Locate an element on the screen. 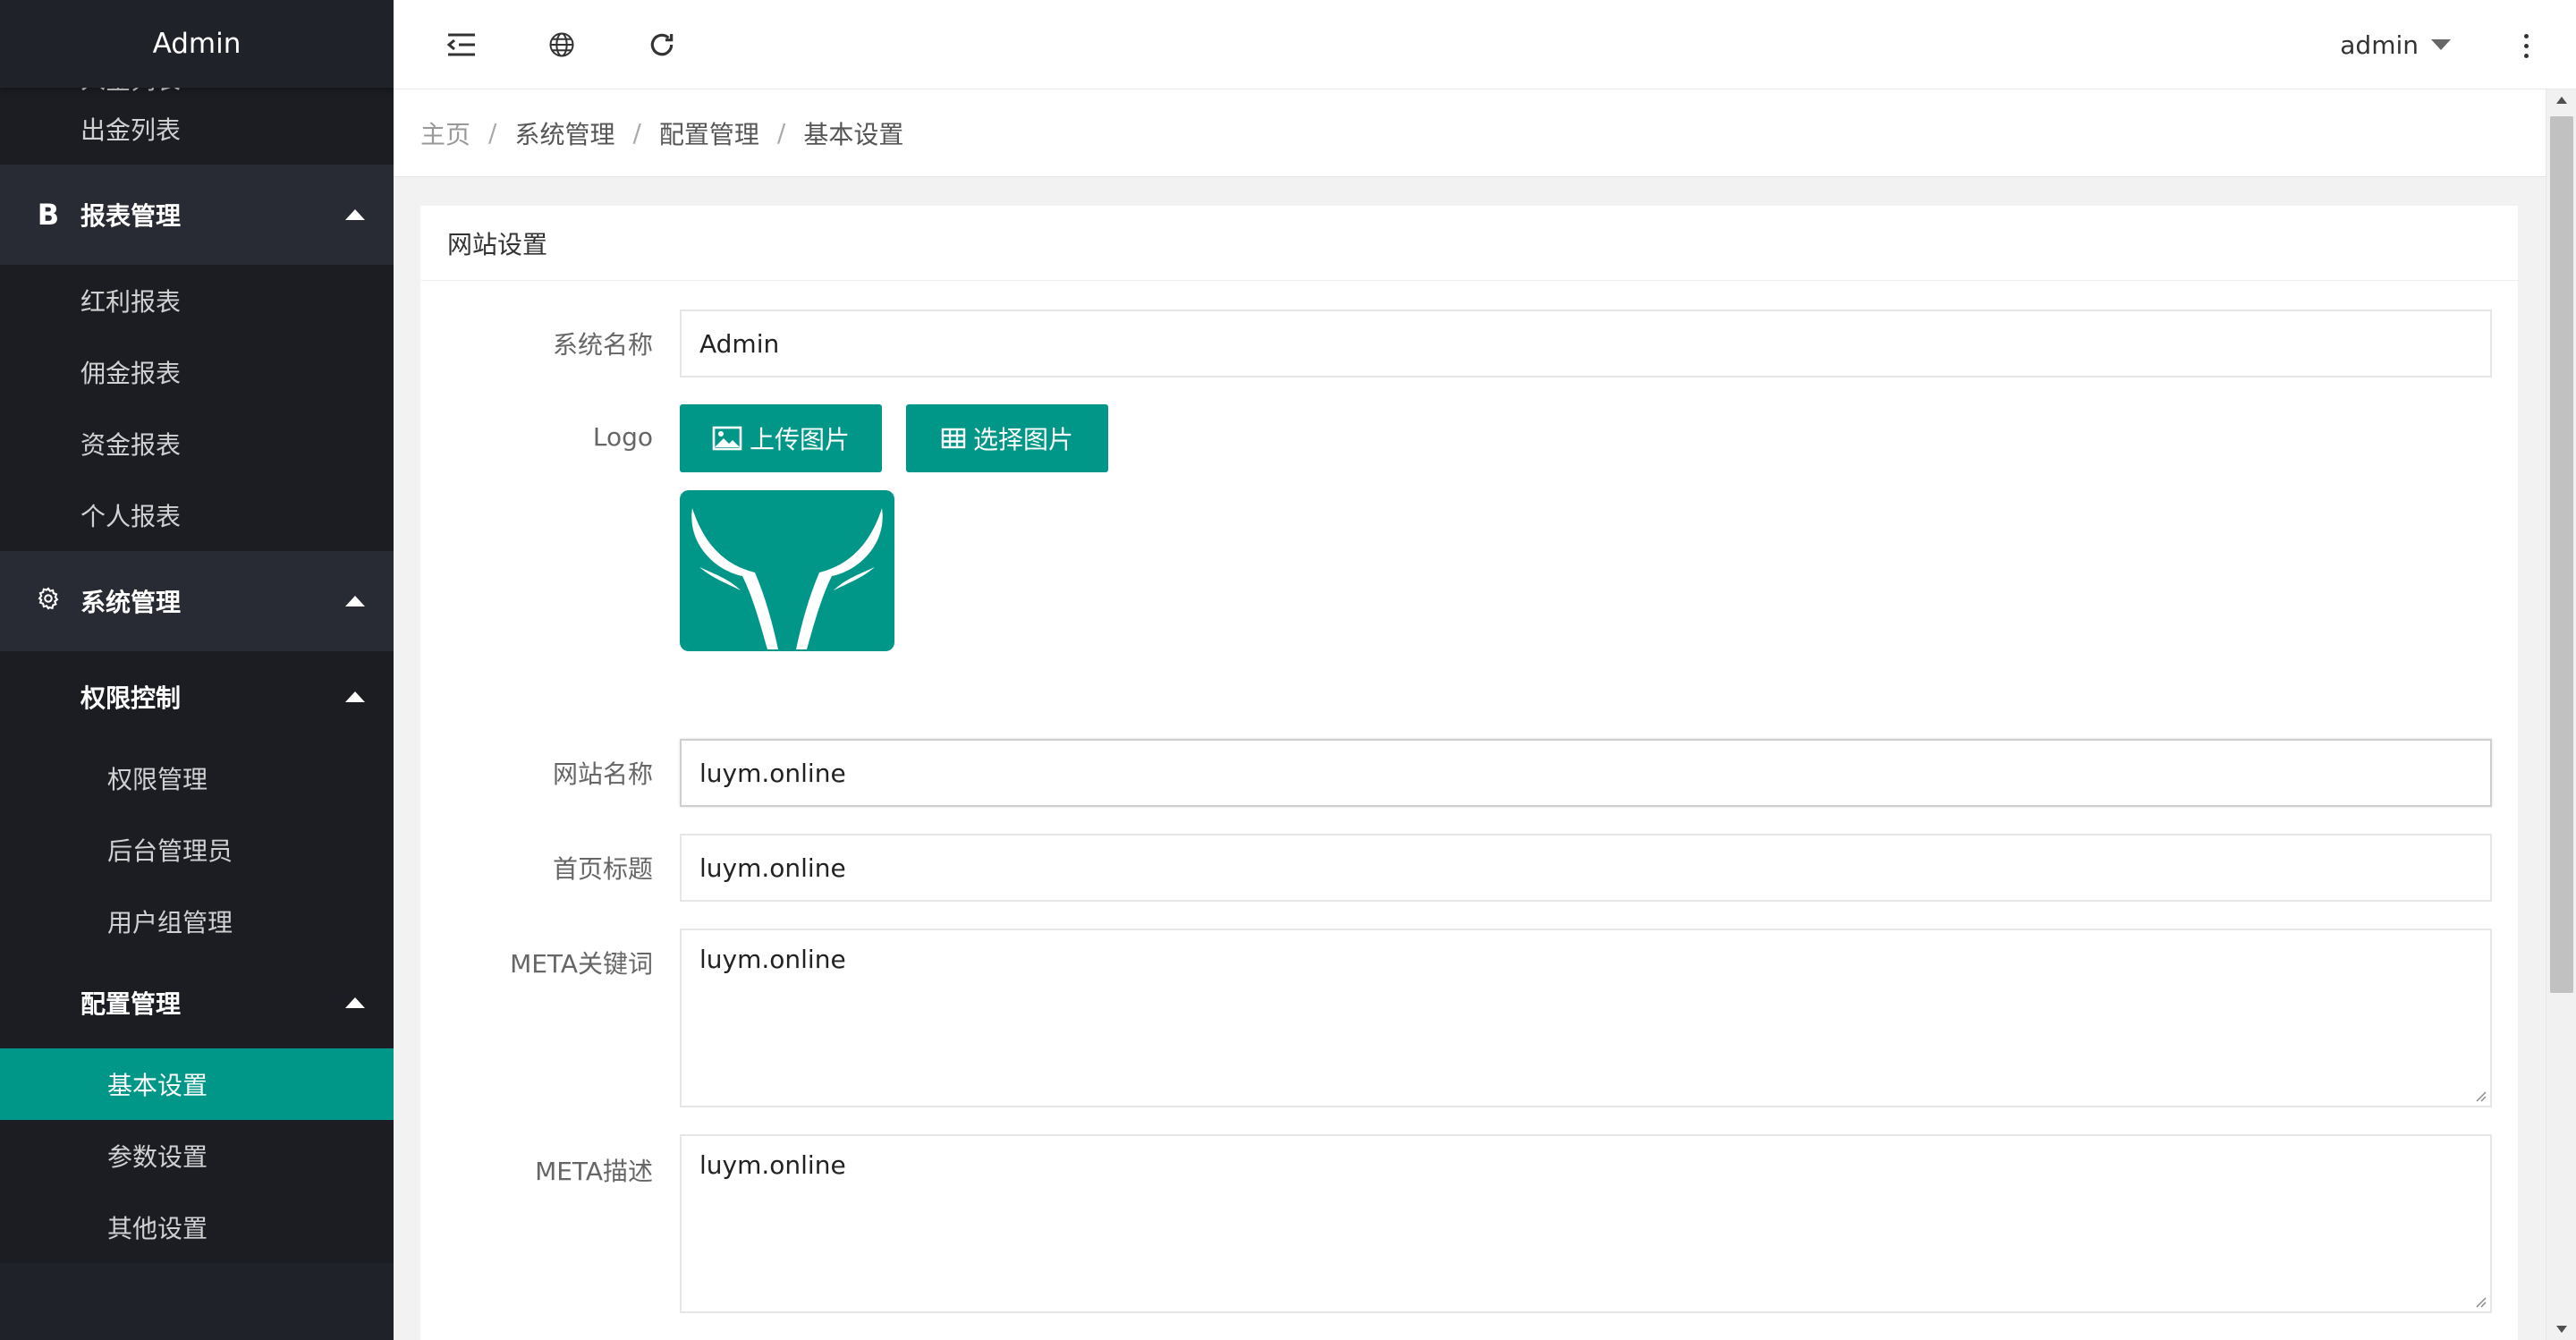 The width and height of the screenshot is (2576, 1340). sidebar-item-admins: 后台管理员 is located at coordinates (197, 850).